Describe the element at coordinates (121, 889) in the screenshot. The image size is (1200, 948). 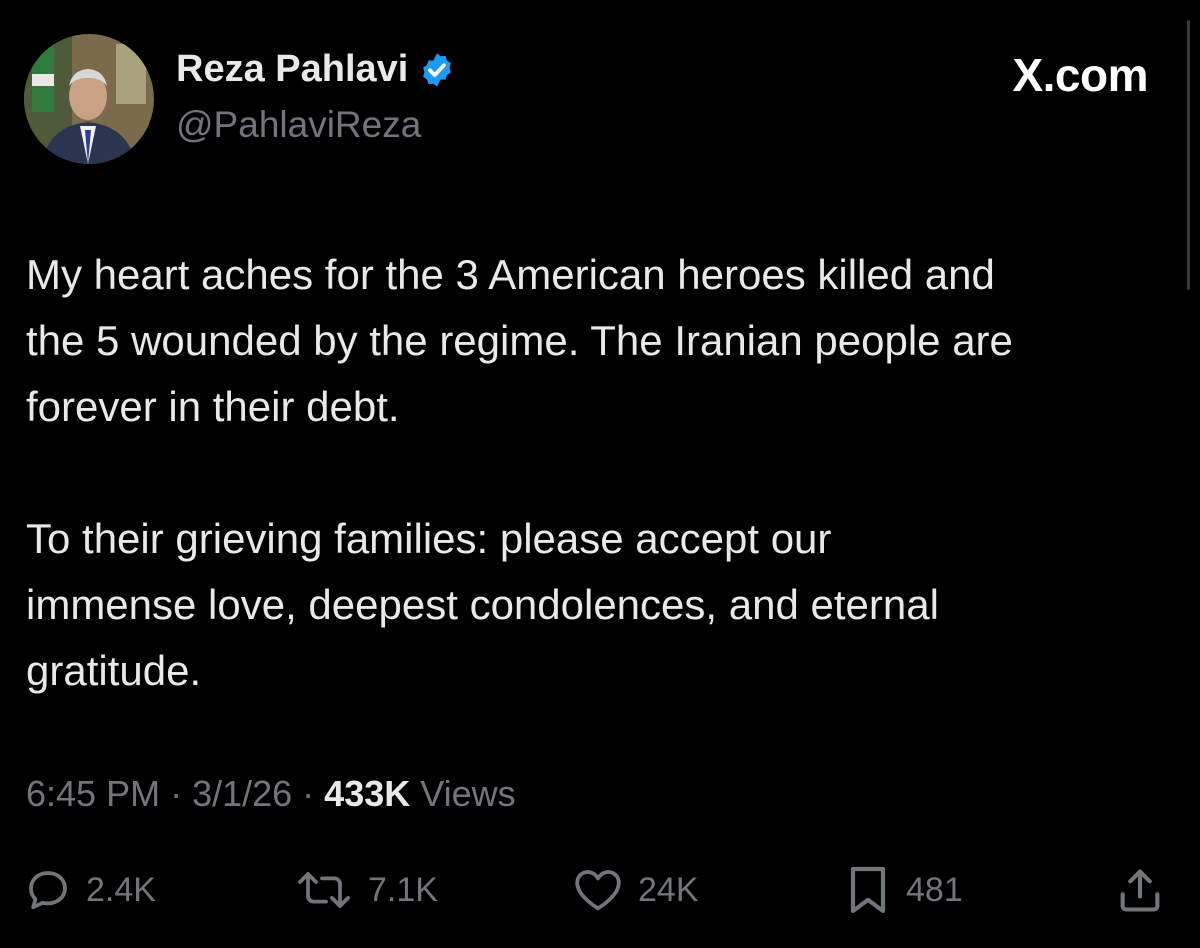
I see `reply-count: 2.4K` at that location.